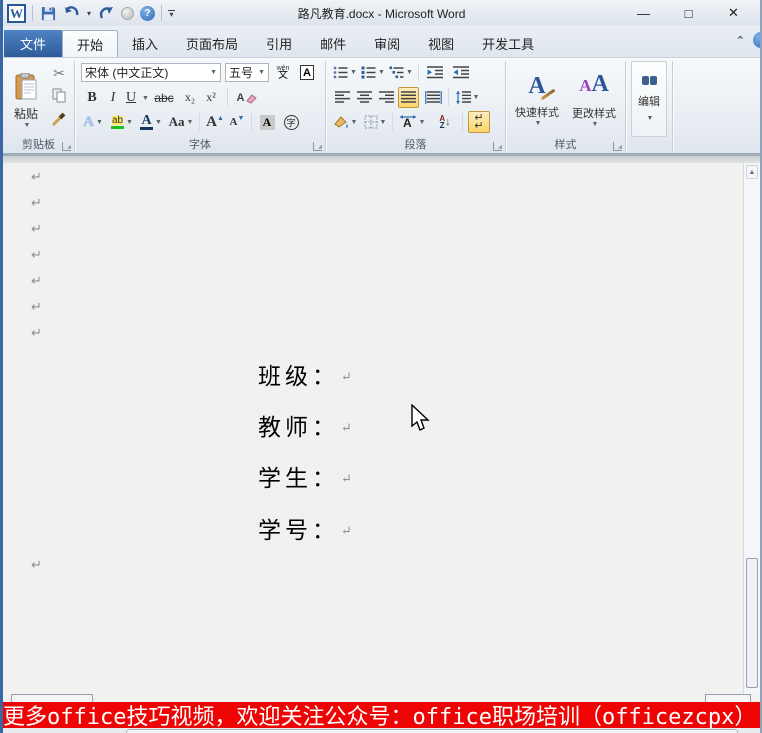 Image resolution: width=762 pixels, height=733 pixels. I want to click on show-hide-marks-button: ↵ ↵, so click(479, 122).